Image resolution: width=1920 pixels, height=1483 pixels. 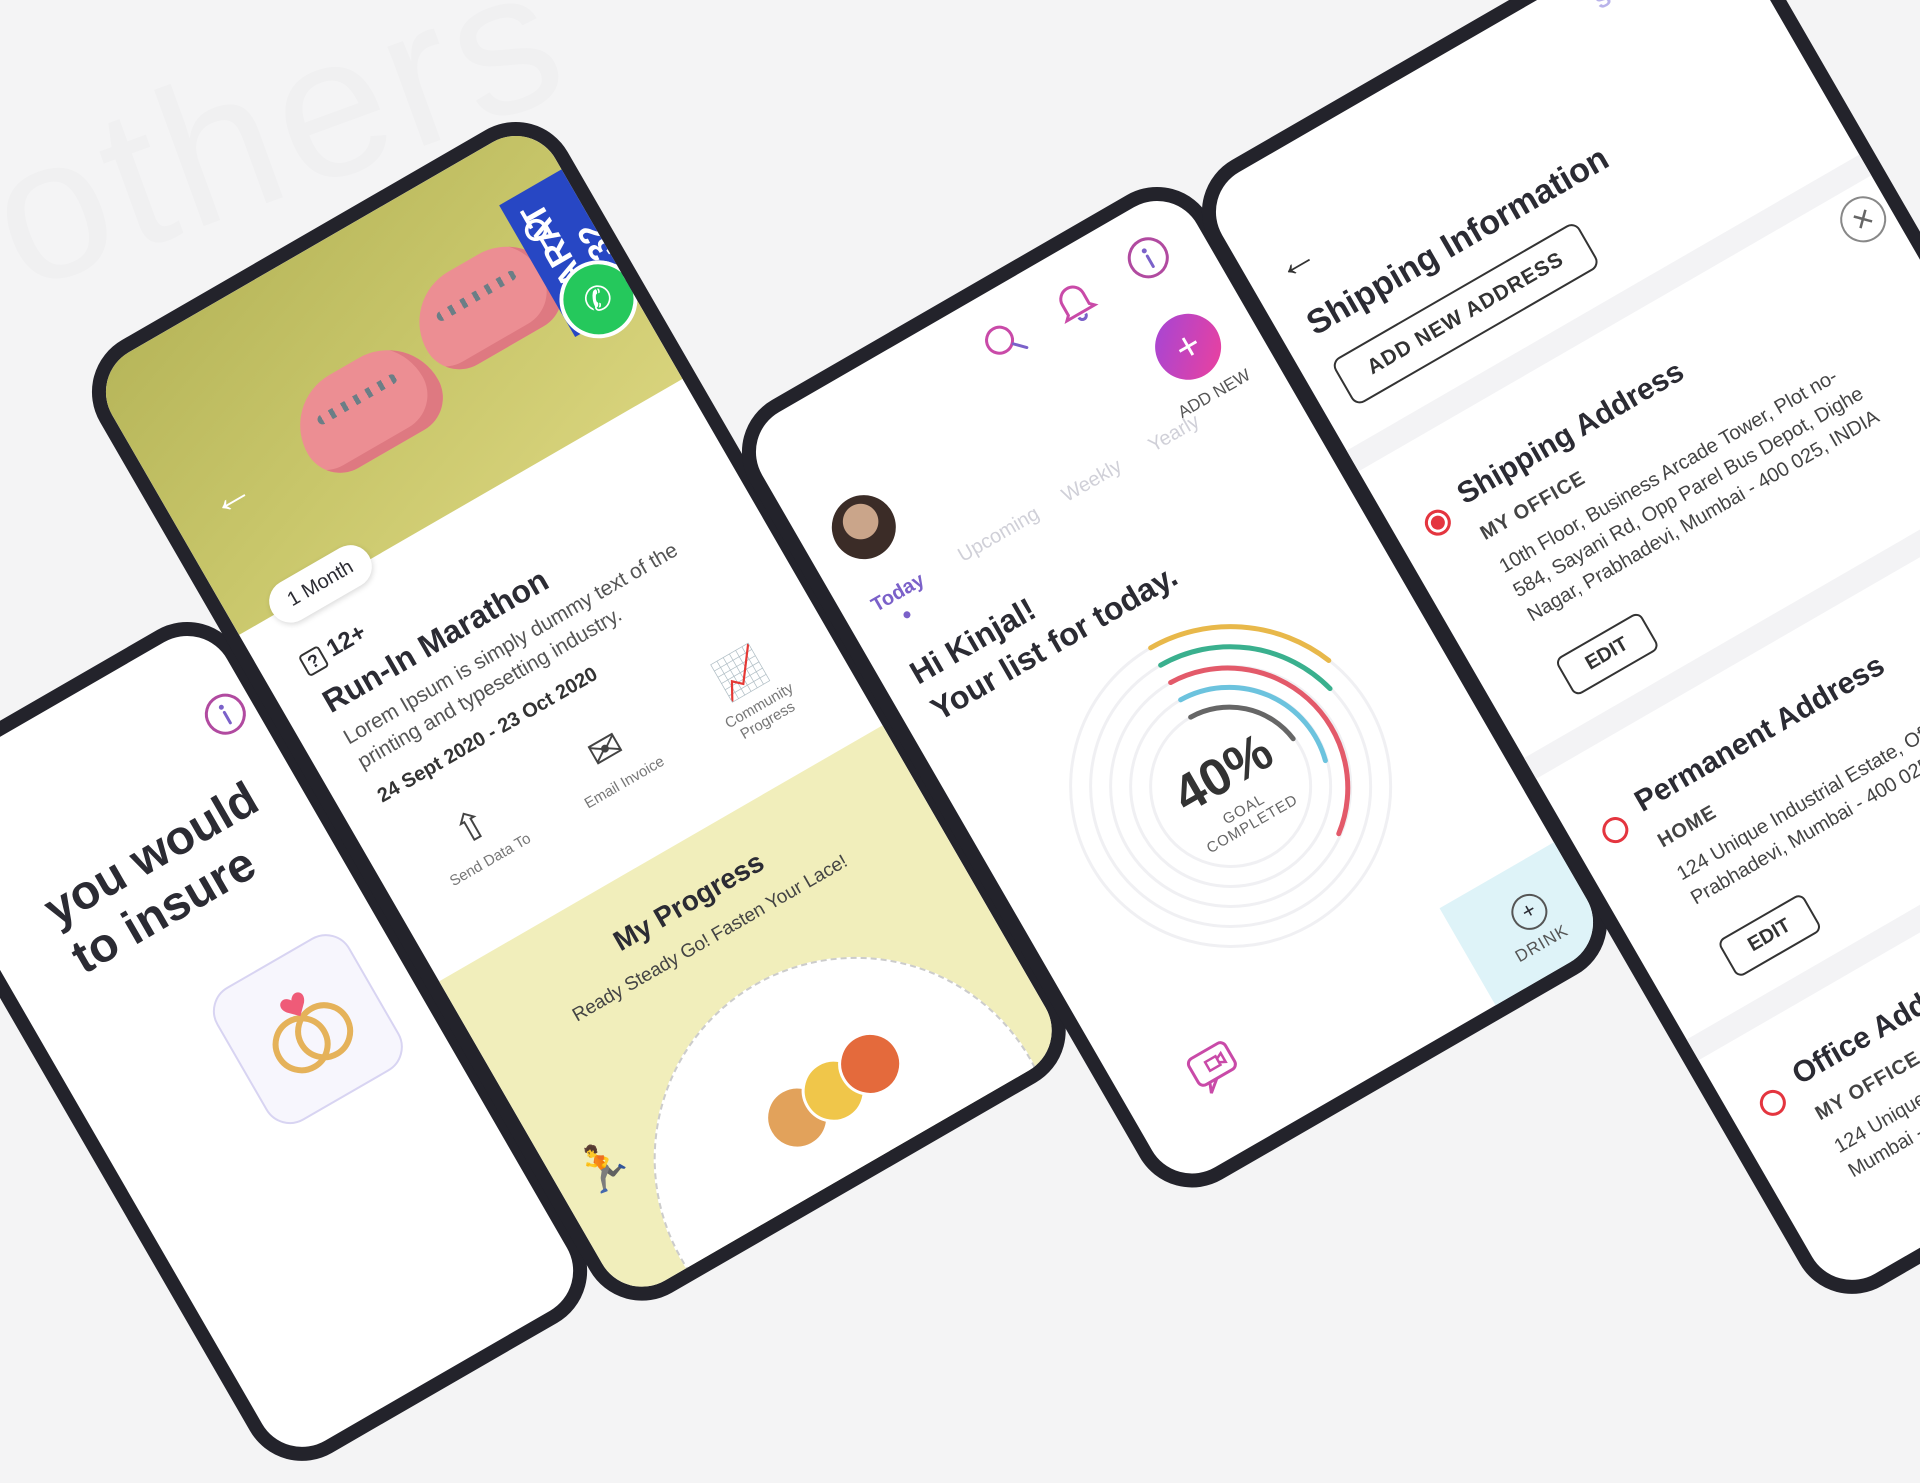 I want to click on radio-shipping-address, so click(x=1438, y=522).